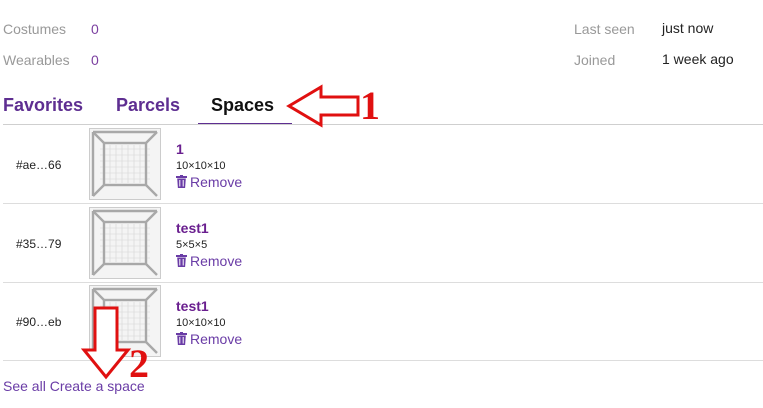  Describe the element at coordinates (95, 60) in the screenshot. I see `wearables-count: 0` at that location.